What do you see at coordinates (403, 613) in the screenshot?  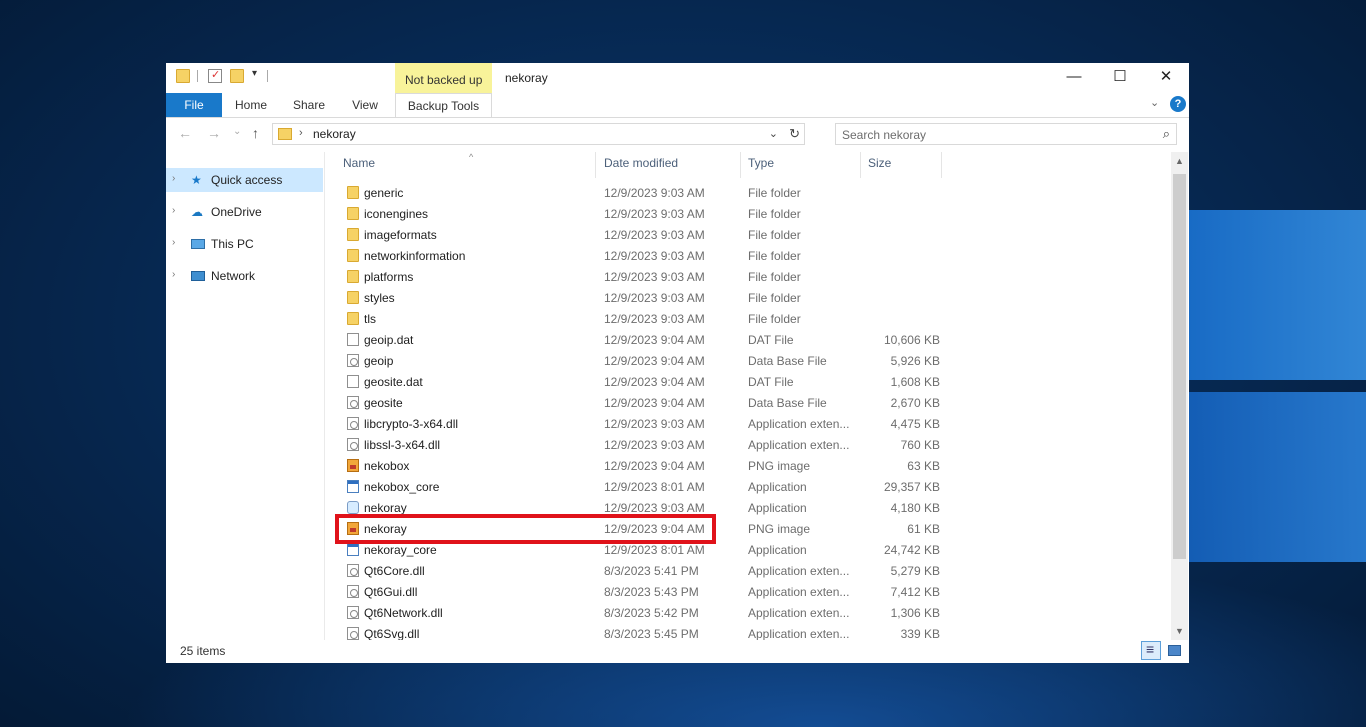 I see `file-name: Qt6Network.dll` at bounding box center [403, 613].